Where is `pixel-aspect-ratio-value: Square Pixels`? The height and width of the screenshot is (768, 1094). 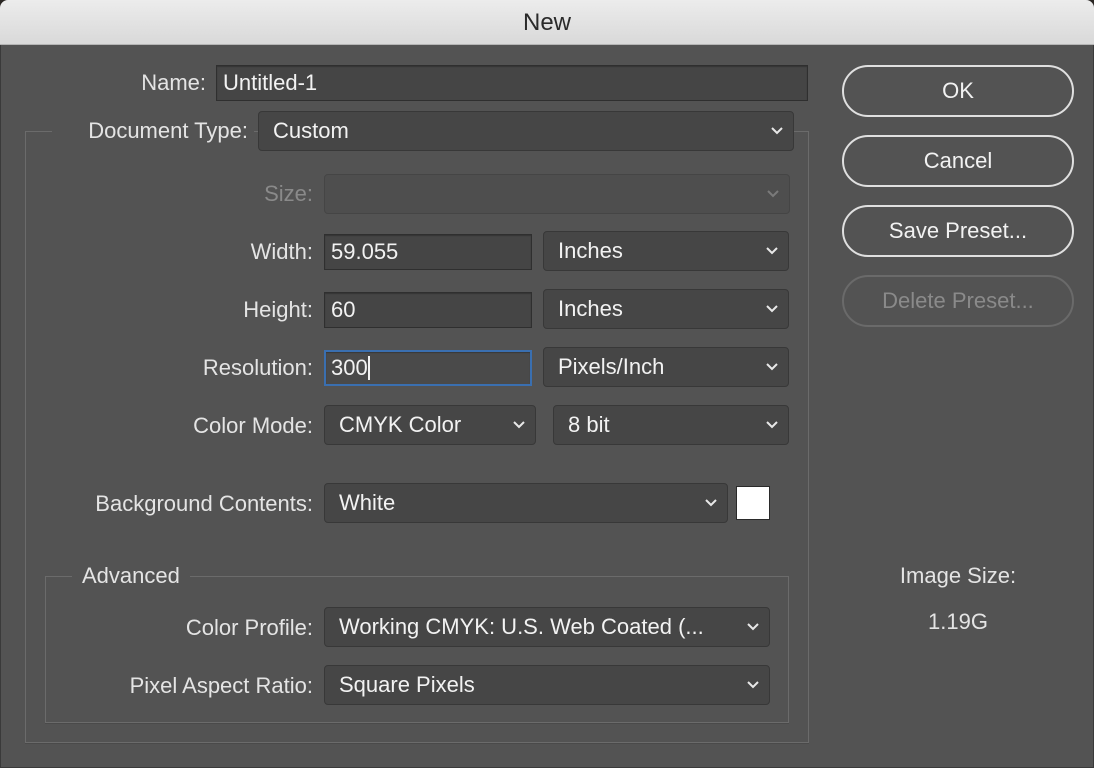
pixel-aspect-ratio-value: Square Pixels is located at coordinates (407, 684).